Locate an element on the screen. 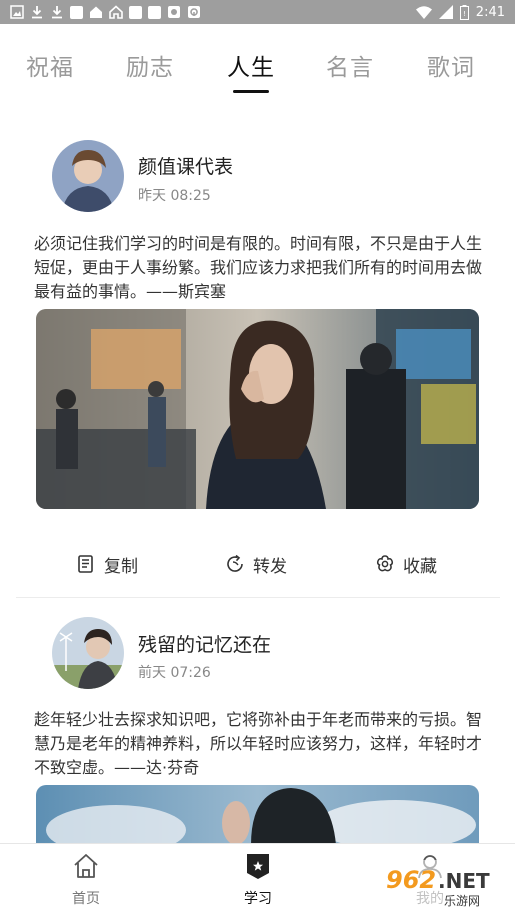 The image size is (515, 915). nav-study: 学习 is located at coordinates (258, 880).